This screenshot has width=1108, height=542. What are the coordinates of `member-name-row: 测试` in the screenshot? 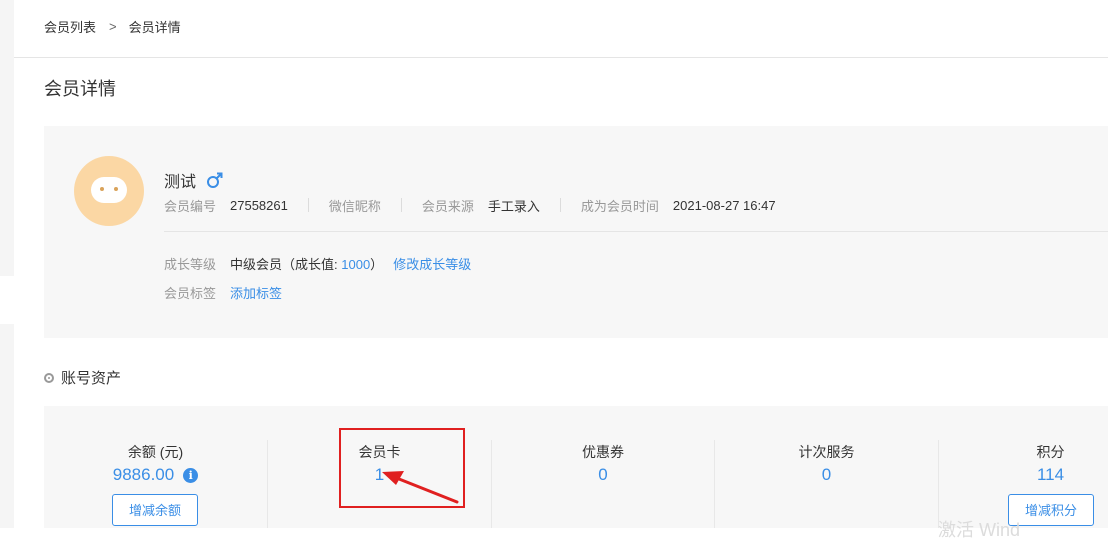 It's located at (194, 180).